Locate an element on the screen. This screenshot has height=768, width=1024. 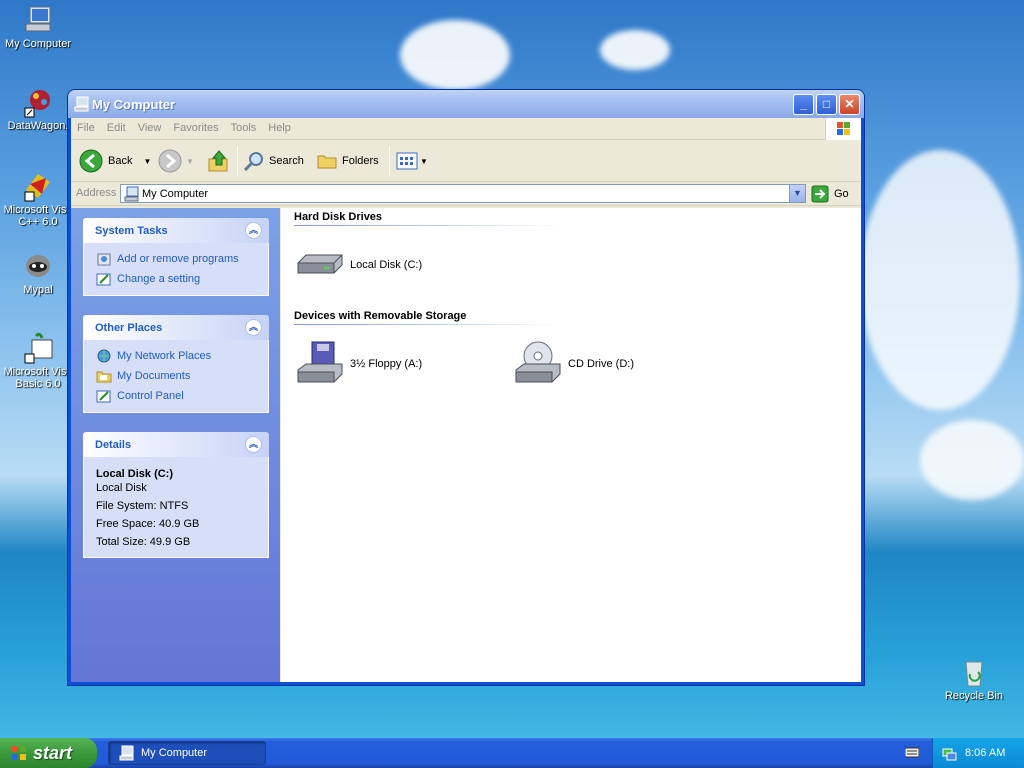
my-network-places-link: My Network Places is located at coordinates (182, 356).